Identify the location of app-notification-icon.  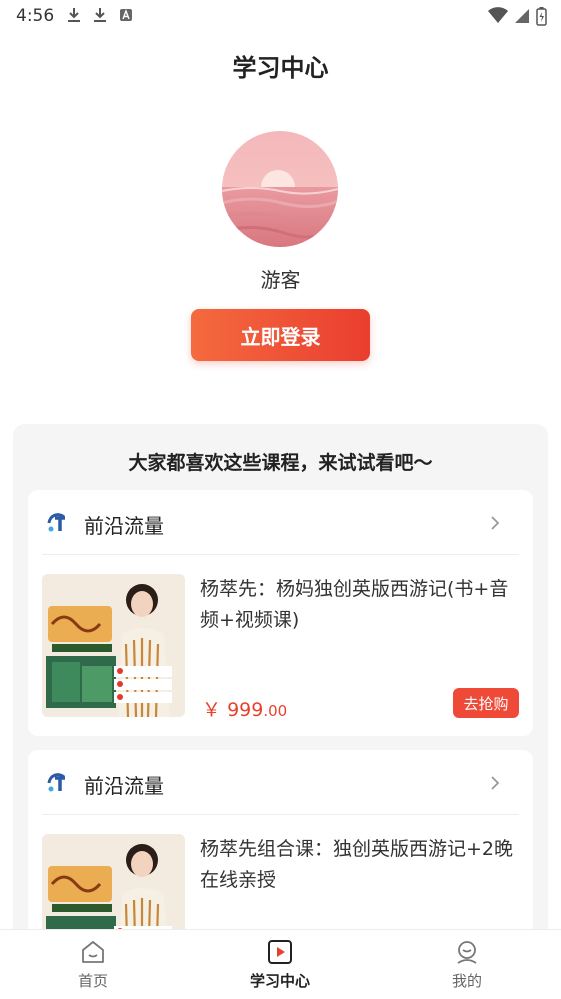
(126, 15).